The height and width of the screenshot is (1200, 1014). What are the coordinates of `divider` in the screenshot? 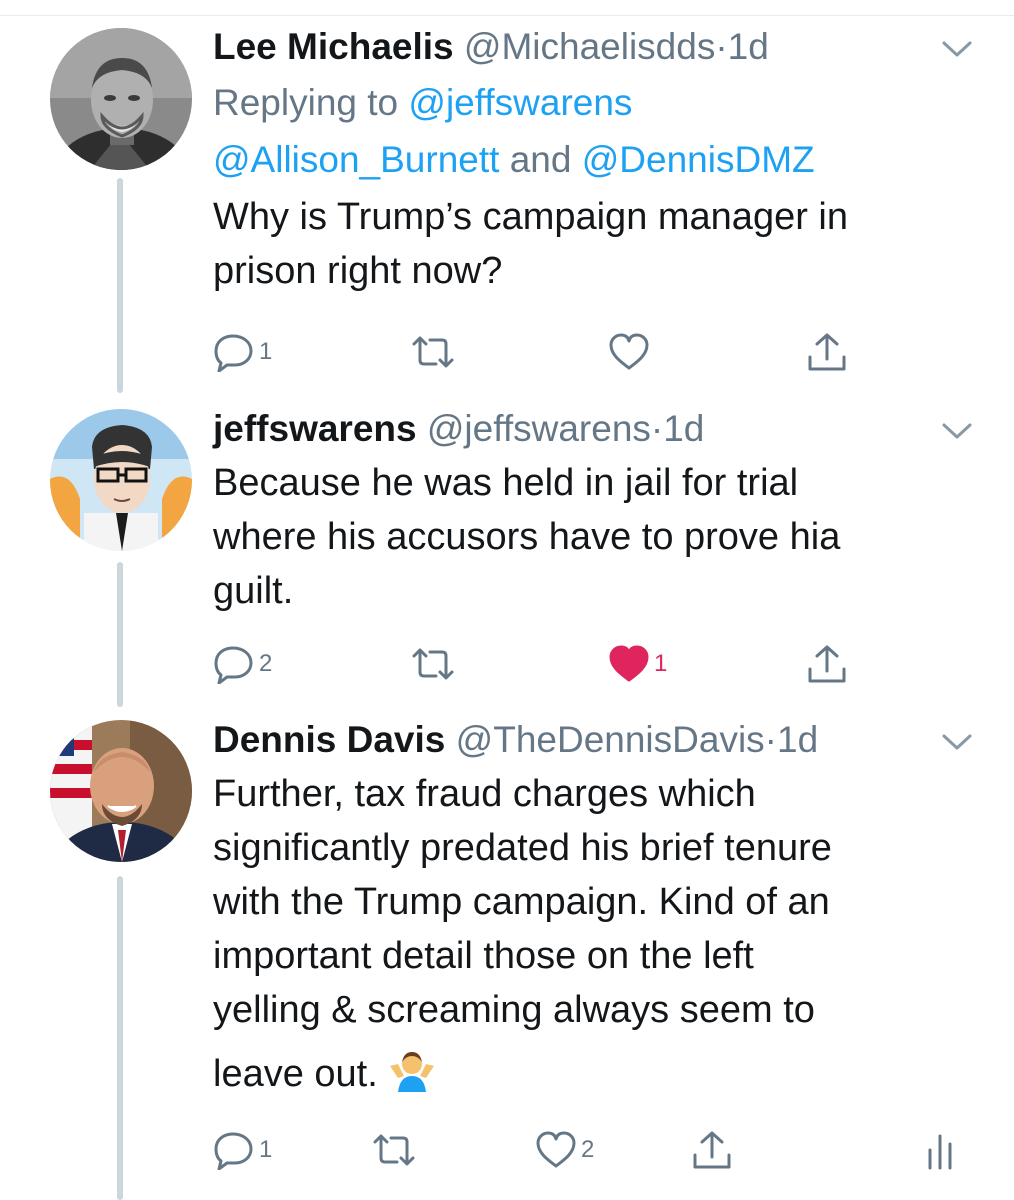 It's located at (507, 15).